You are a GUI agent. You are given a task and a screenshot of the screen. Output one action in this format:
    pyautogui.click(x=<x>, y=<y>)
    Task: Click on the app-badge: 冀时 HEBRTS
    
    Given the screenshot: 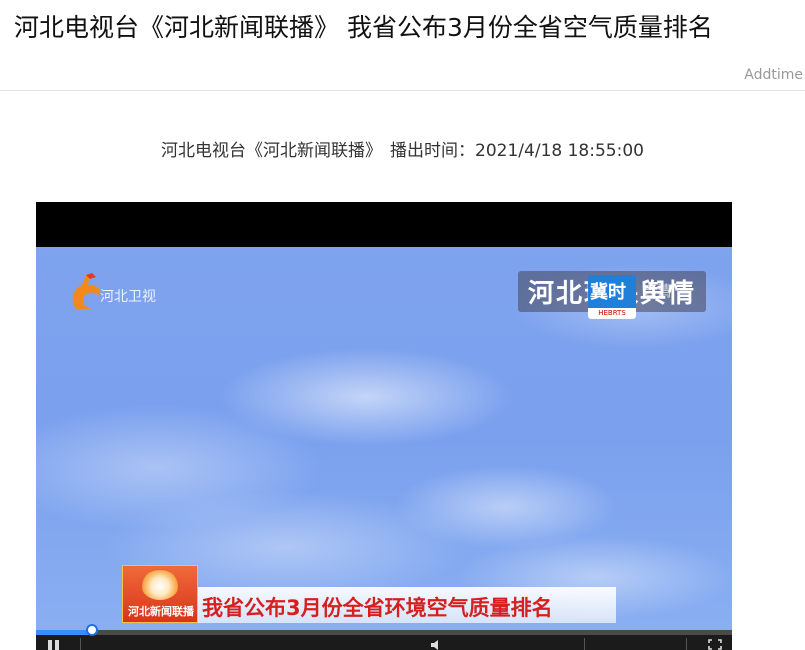 What is the action you would take?
    pyautogui.click(x=612, y=297)
    